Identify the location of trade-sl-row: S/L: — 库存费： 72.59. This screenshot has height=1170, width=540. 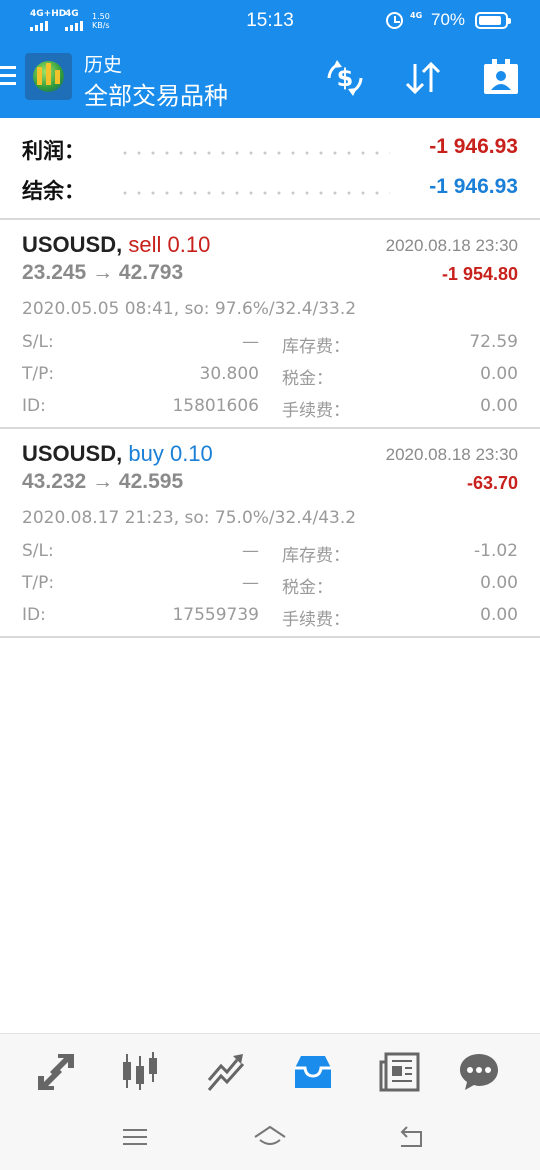
(270, 345).